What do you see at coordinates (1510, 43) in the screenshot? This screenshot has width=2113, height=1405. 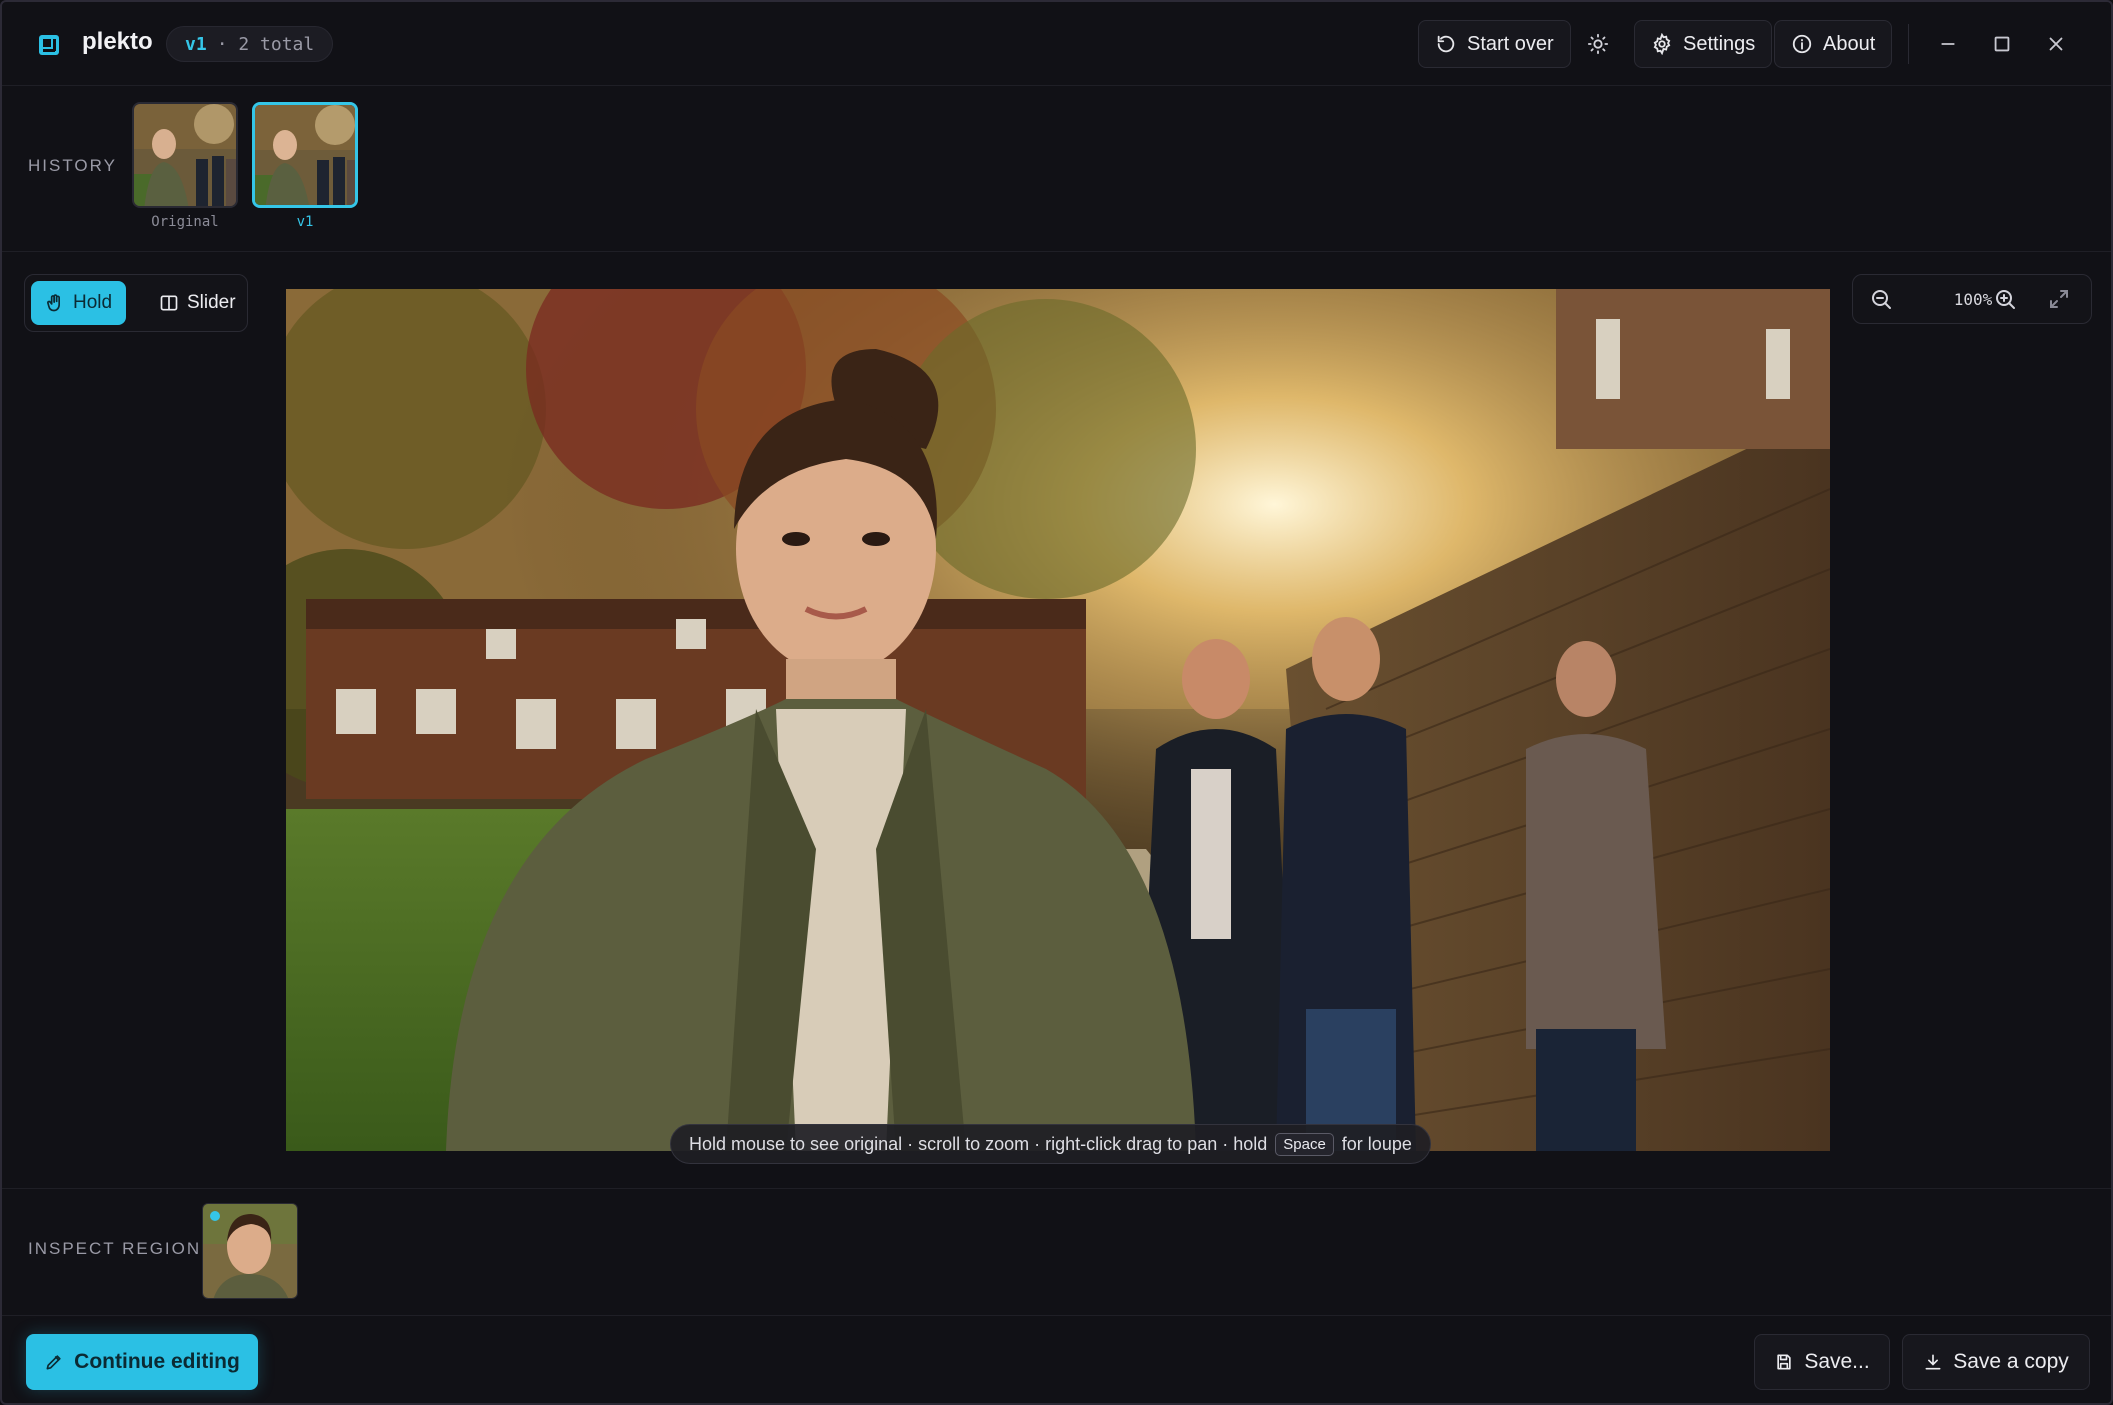 I see `start-over-label: Start over` at bounding box center [1510, 43].